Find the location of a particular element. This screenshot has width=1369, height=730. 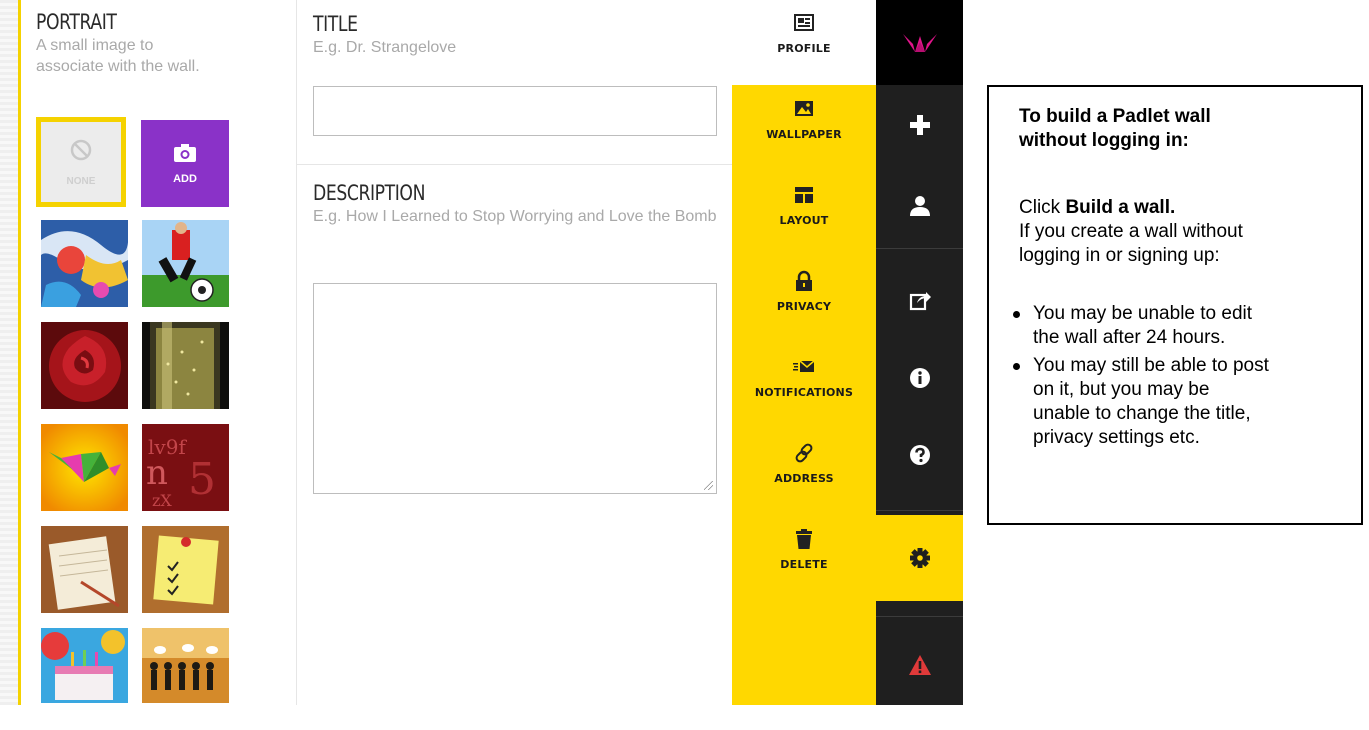

menu-item-wallpaper: WALLPAPER is located at coordinates (804, 129).